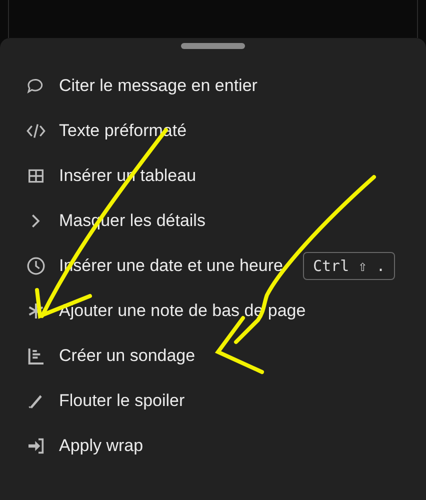  Describe the element at coordinates (349, 266) in the screenshot. I see `keyboard-shortcut: Ctrl ⇧ .` at that location.